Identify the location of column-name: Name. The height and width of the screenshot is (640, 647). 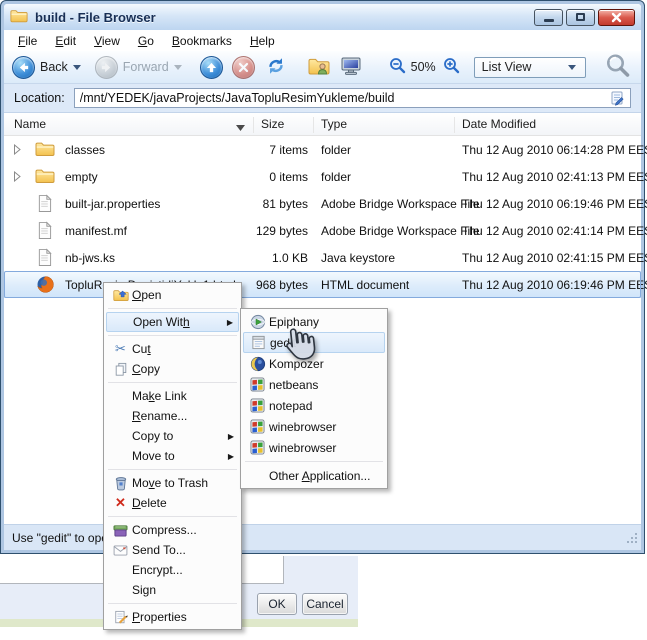
(30, 124).